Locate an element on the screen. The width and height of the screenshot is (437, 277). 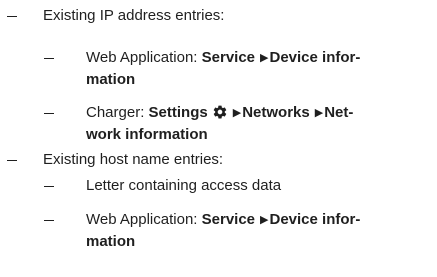
letter-access-data: Letter containing access data is located at coordinates (184, 185).